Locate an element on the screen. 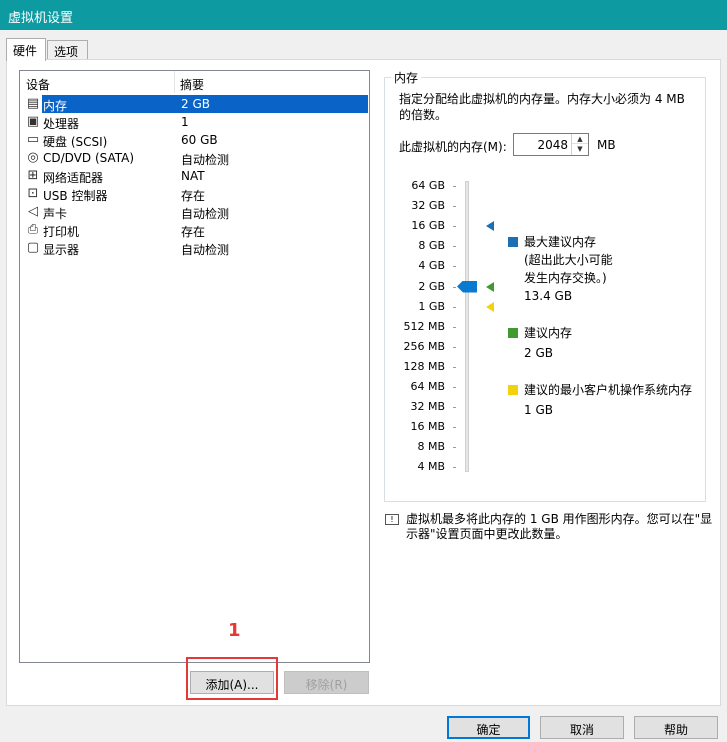  legend-title: 建议的最小客户机操作系统内存 is located at coordinates (608, 390).